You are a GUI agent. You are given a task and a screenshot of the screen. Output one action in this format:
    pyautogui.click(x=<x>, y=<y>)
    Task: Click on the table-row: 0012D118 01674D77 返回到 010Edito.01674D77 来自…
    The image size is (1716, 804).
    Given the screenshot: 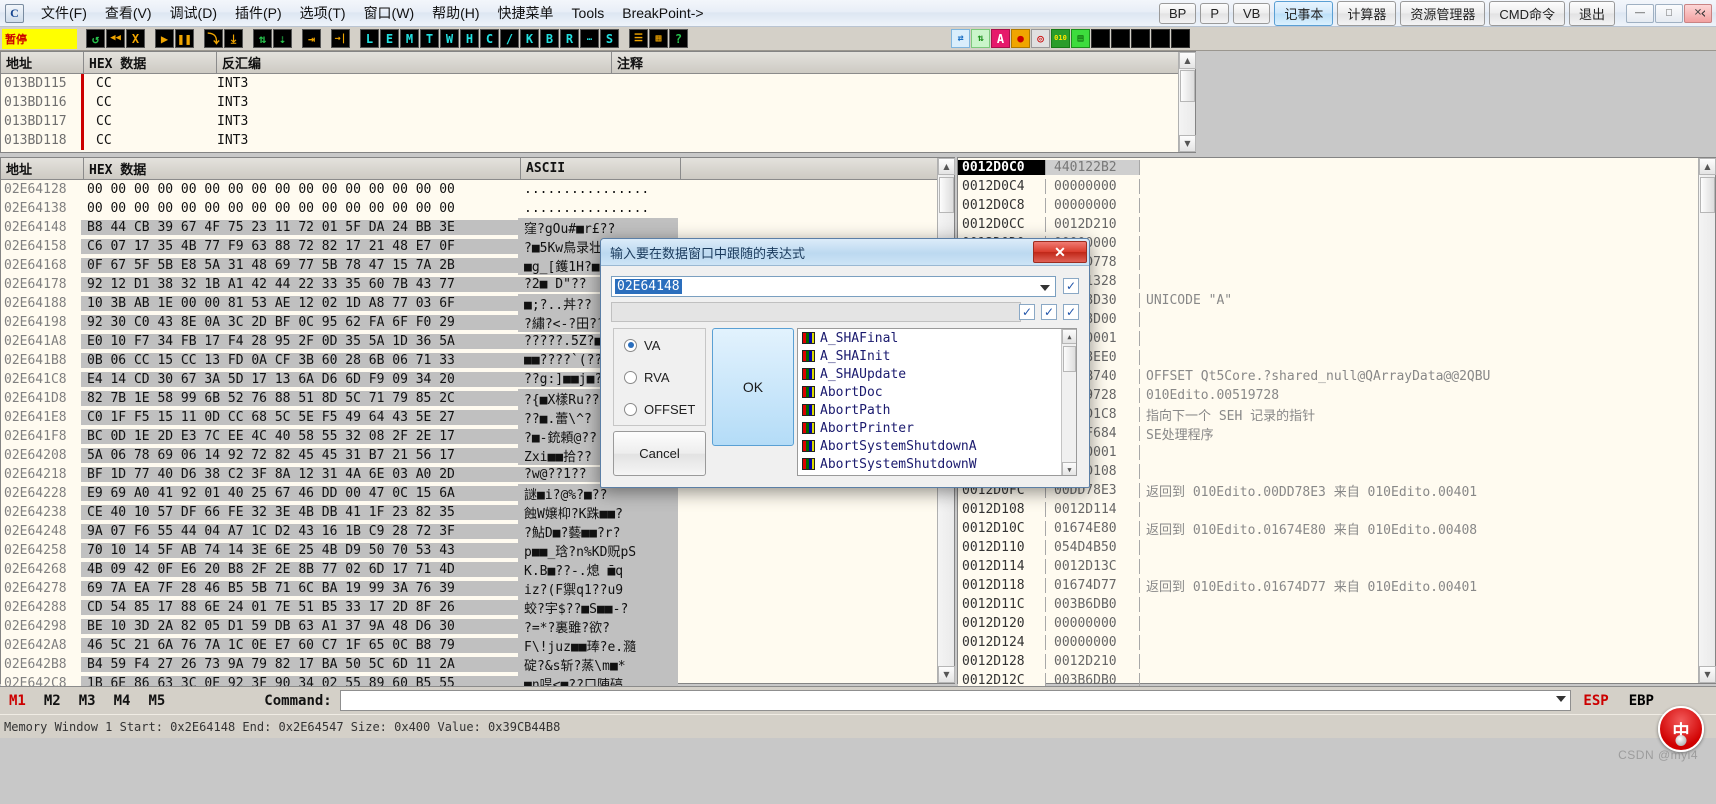 What is the action you would take?
    pyautogui.click(x=1336, y=585)
    